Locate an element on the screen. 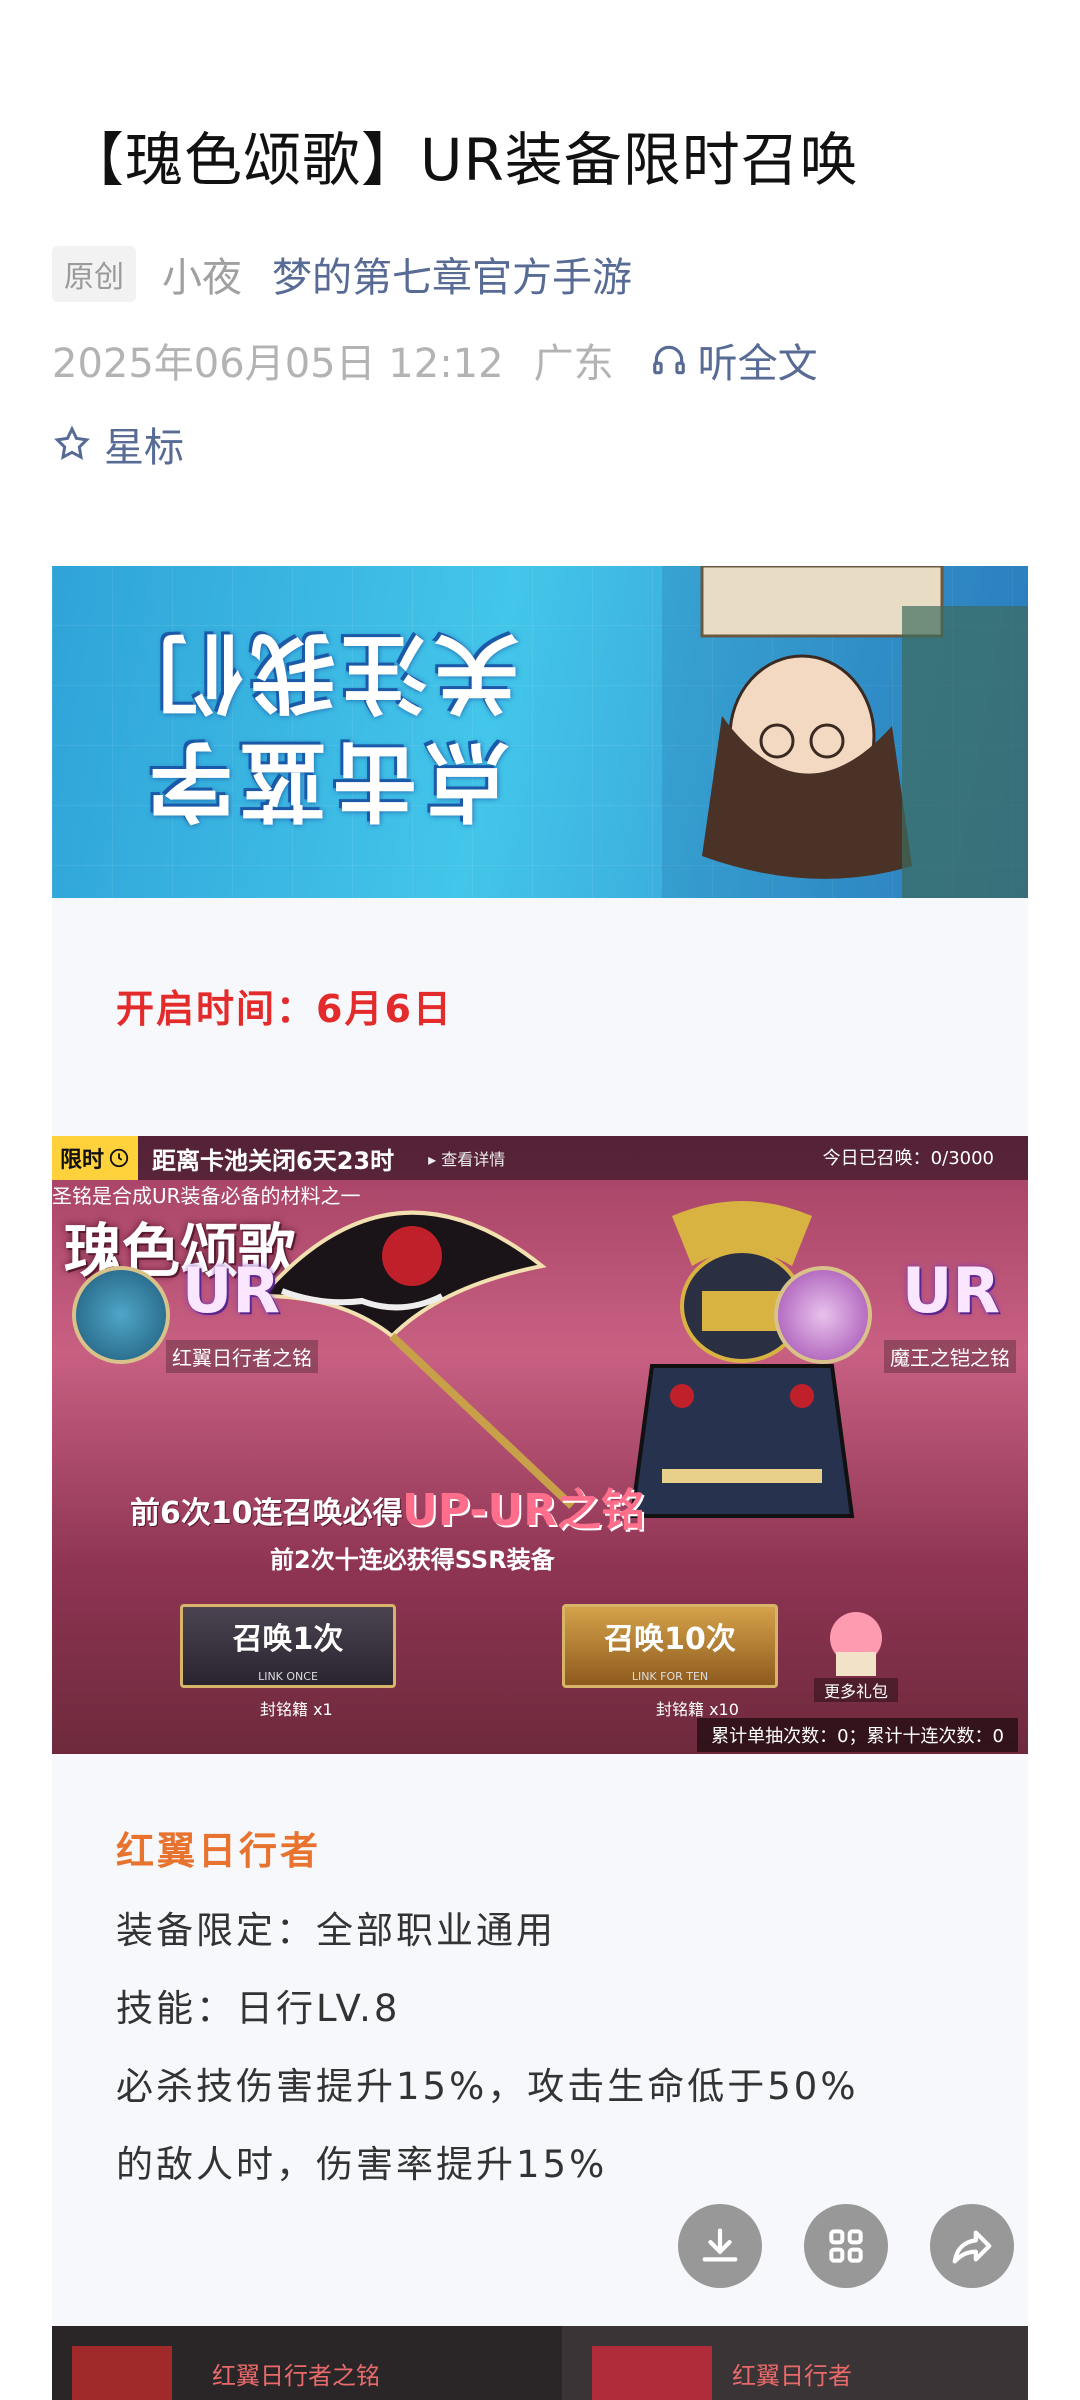 This screenshot has width=1080, height=2400. follow-banner-image: 关注我们 点击蓝字 is located at coordinates (540, 732).